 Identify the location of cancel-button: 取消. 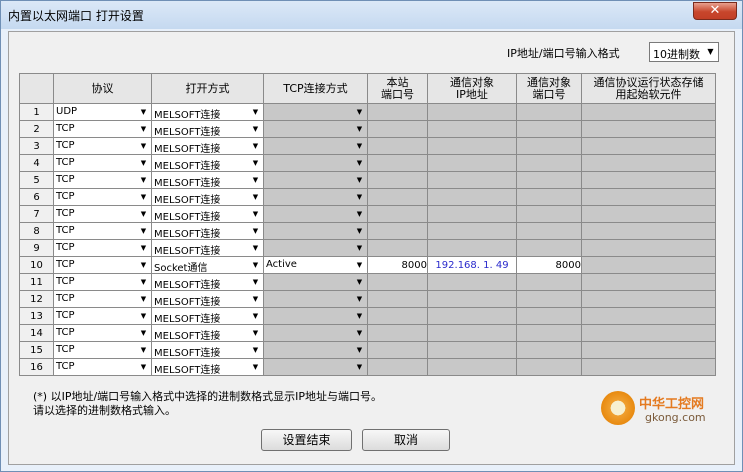
(406, 440).